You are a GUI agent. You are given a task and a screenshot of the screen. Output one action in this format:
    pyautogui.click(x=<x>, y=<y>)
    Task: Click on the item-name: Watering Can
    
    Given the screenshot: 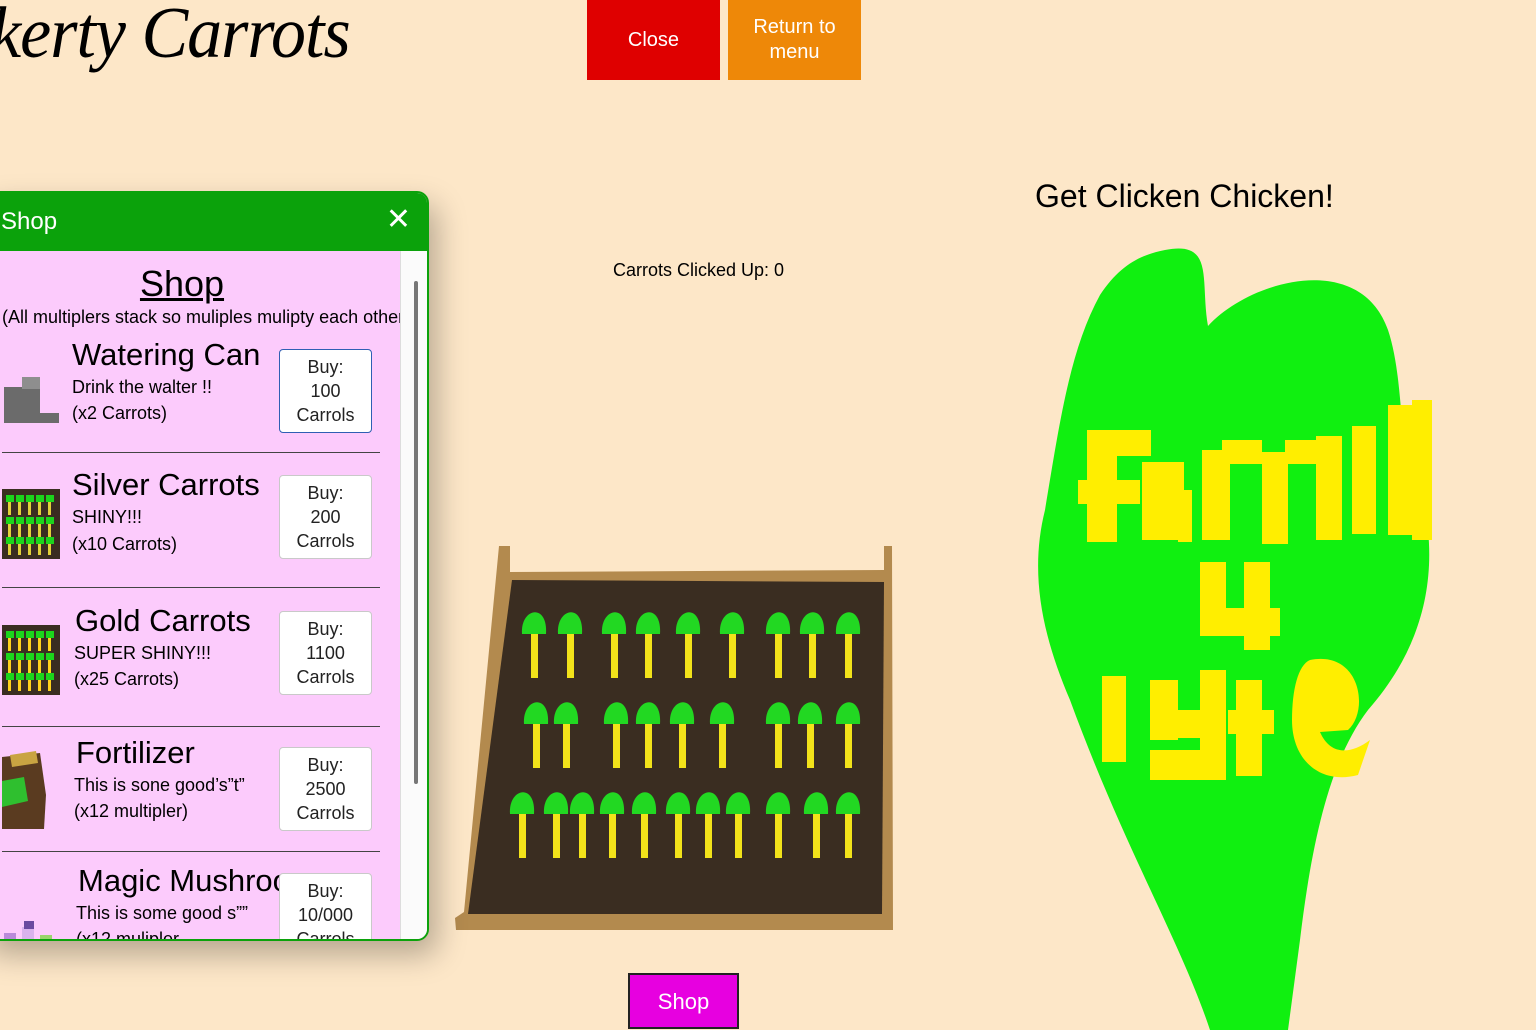 What is the action you would take?
    pyautogui.click(x=166, y=354)
    